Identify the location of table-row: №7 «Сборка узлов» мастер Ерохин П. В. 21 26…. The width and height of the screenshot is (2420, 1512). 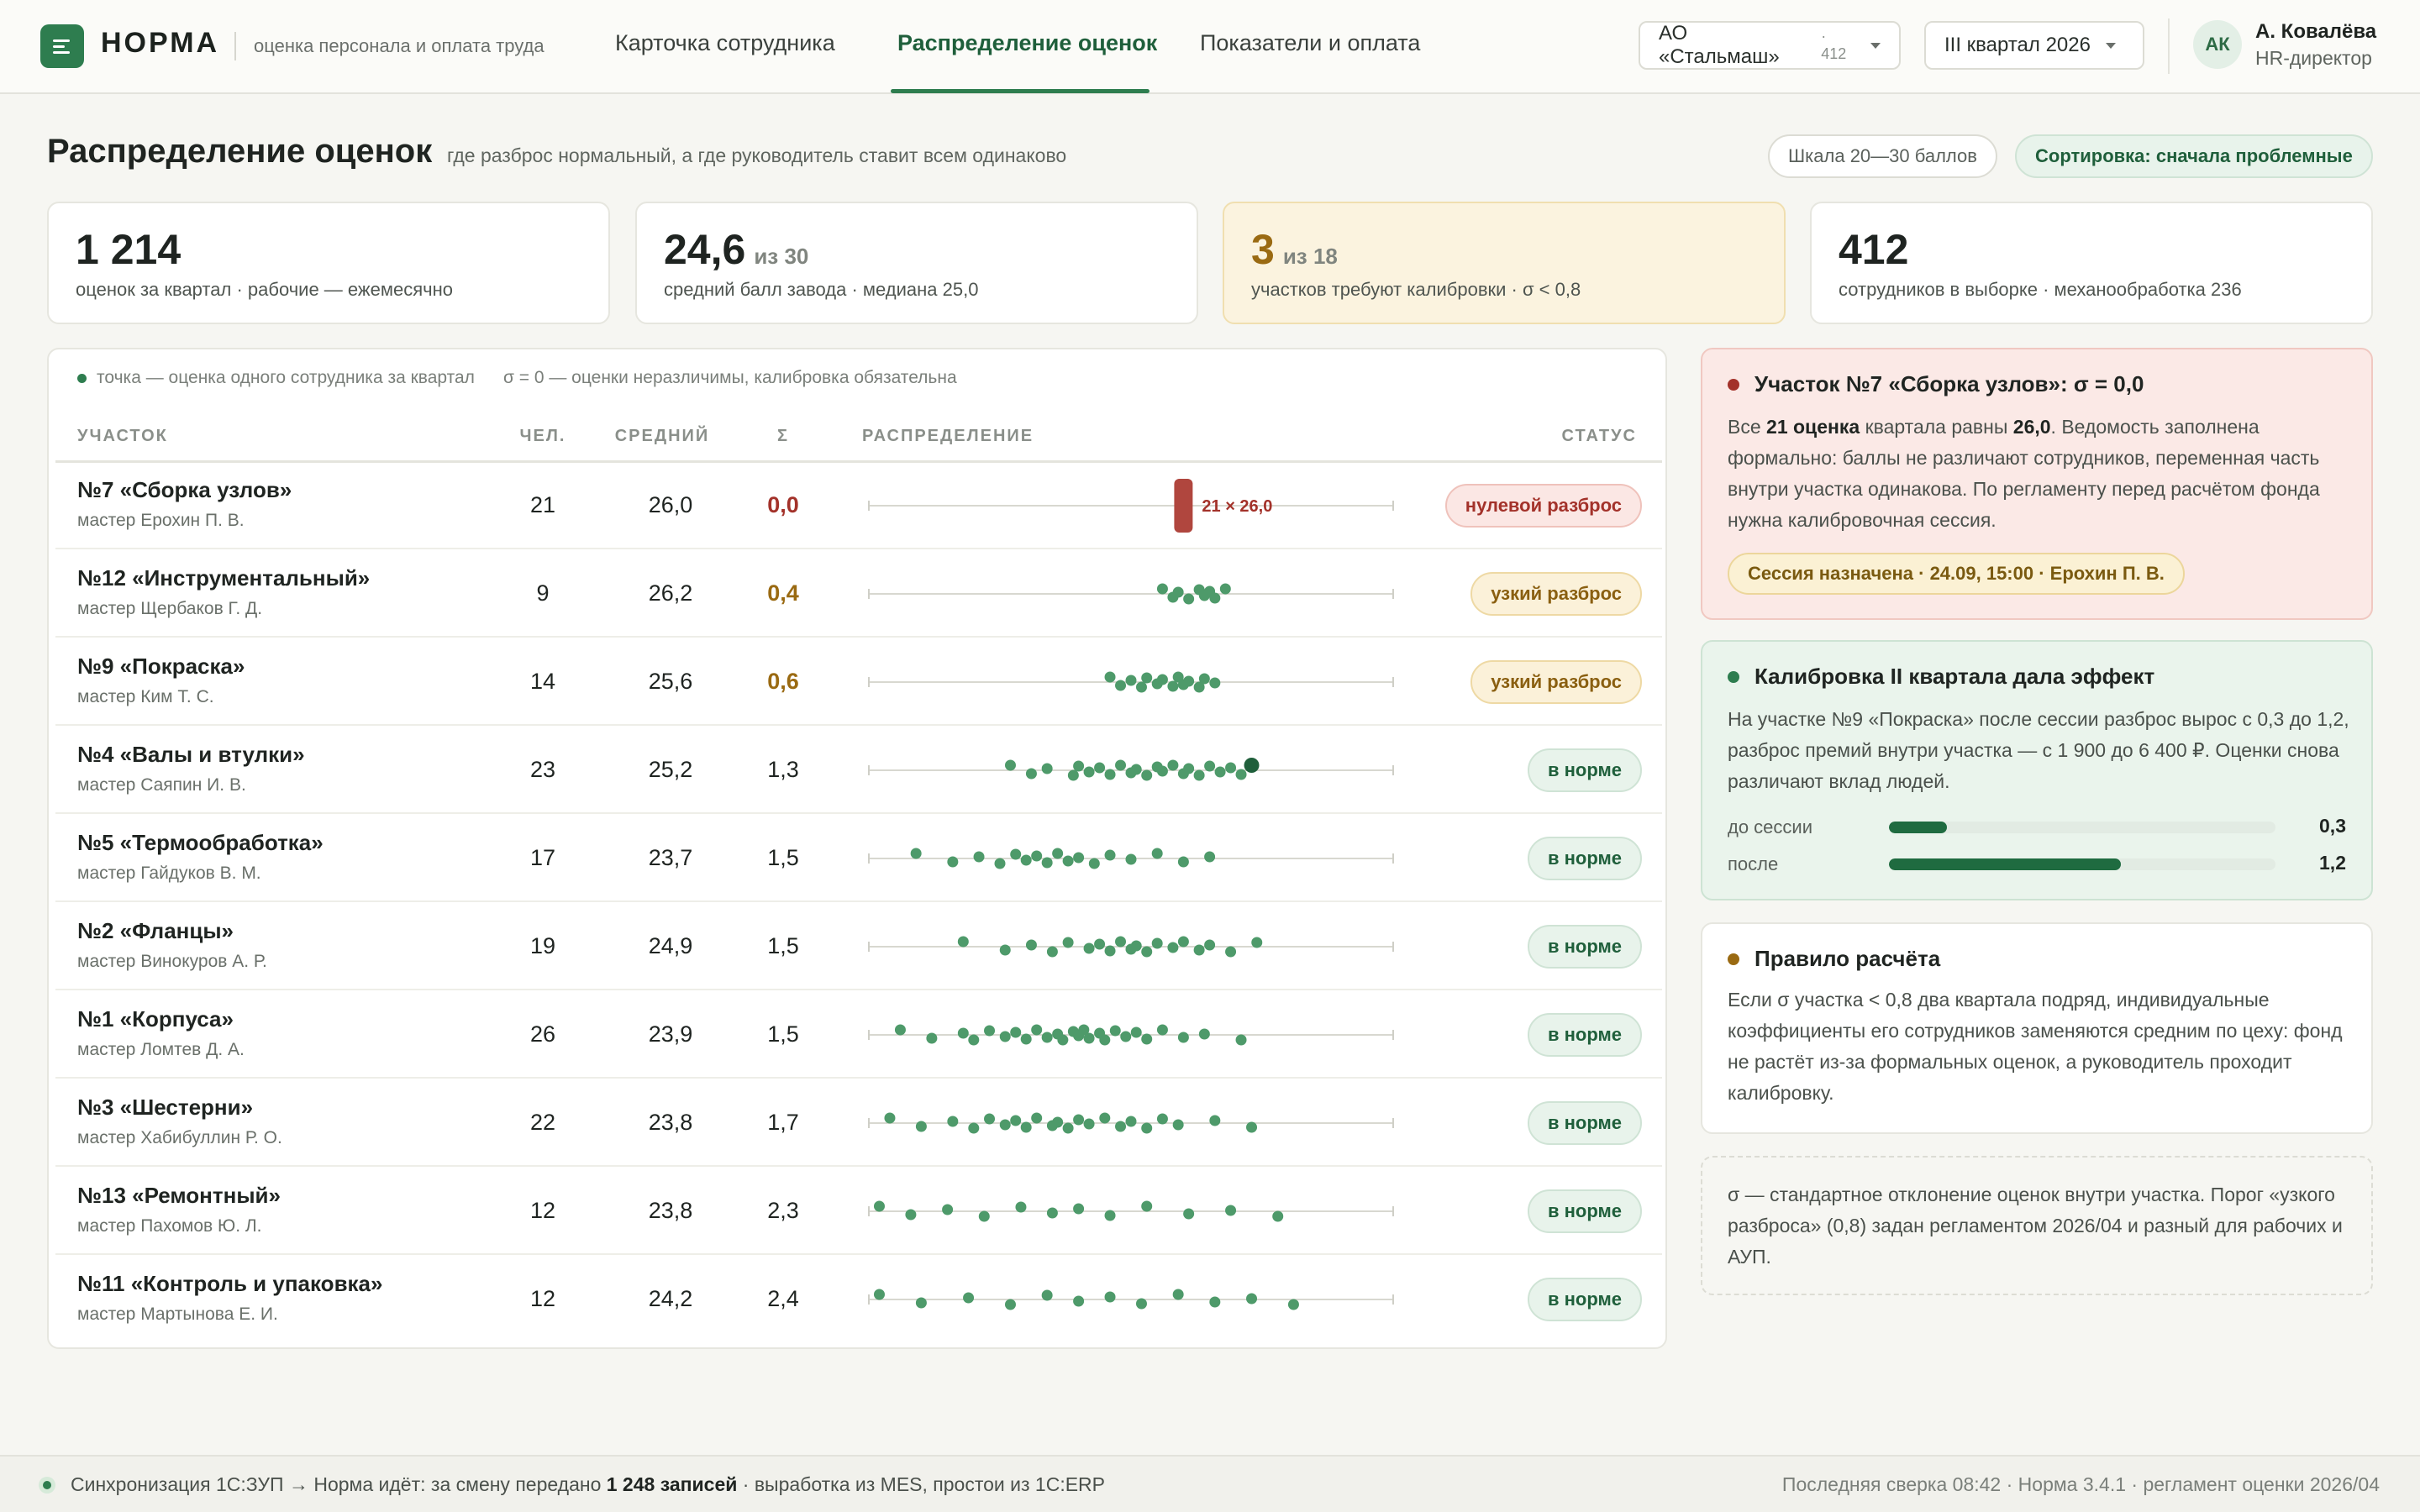
(858, 505).